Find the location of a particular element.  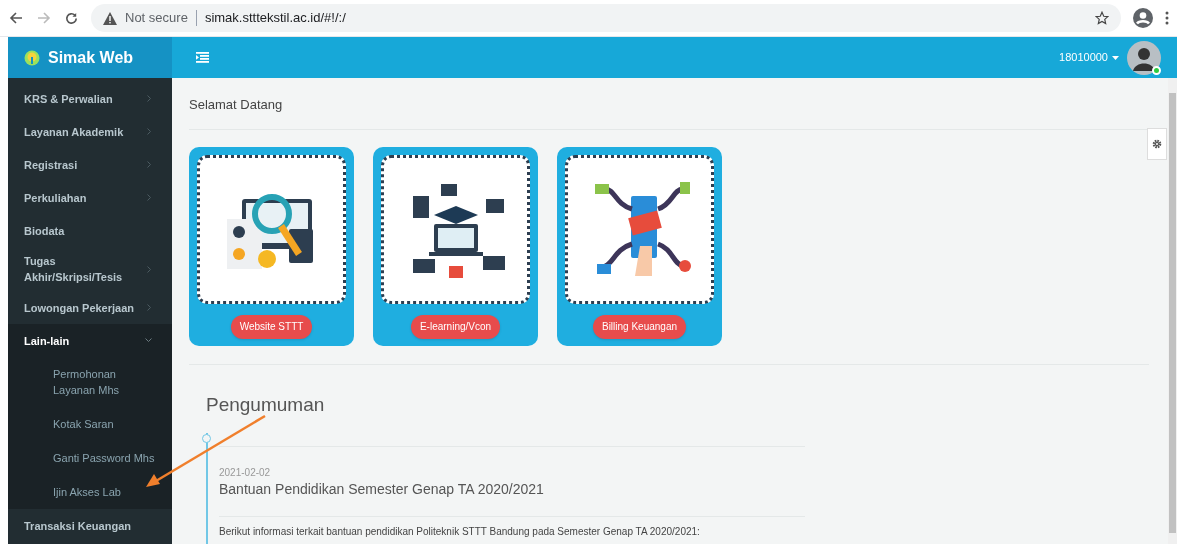

sidebar-item: KRS & Perwalian is located at coordinates (90, 98).